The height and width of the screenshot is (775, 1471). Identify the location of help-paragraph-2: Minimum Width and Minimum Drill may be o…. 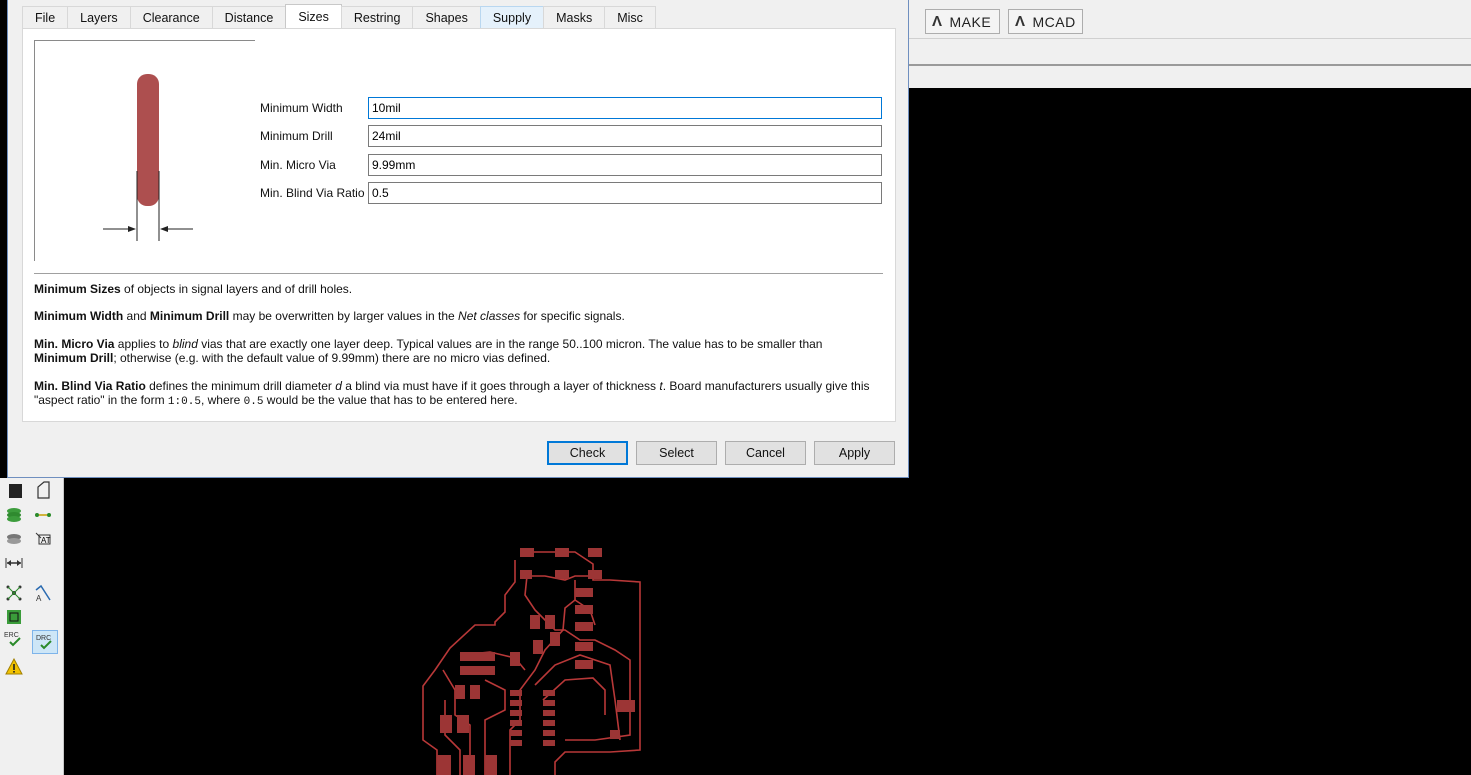
(329, 316).